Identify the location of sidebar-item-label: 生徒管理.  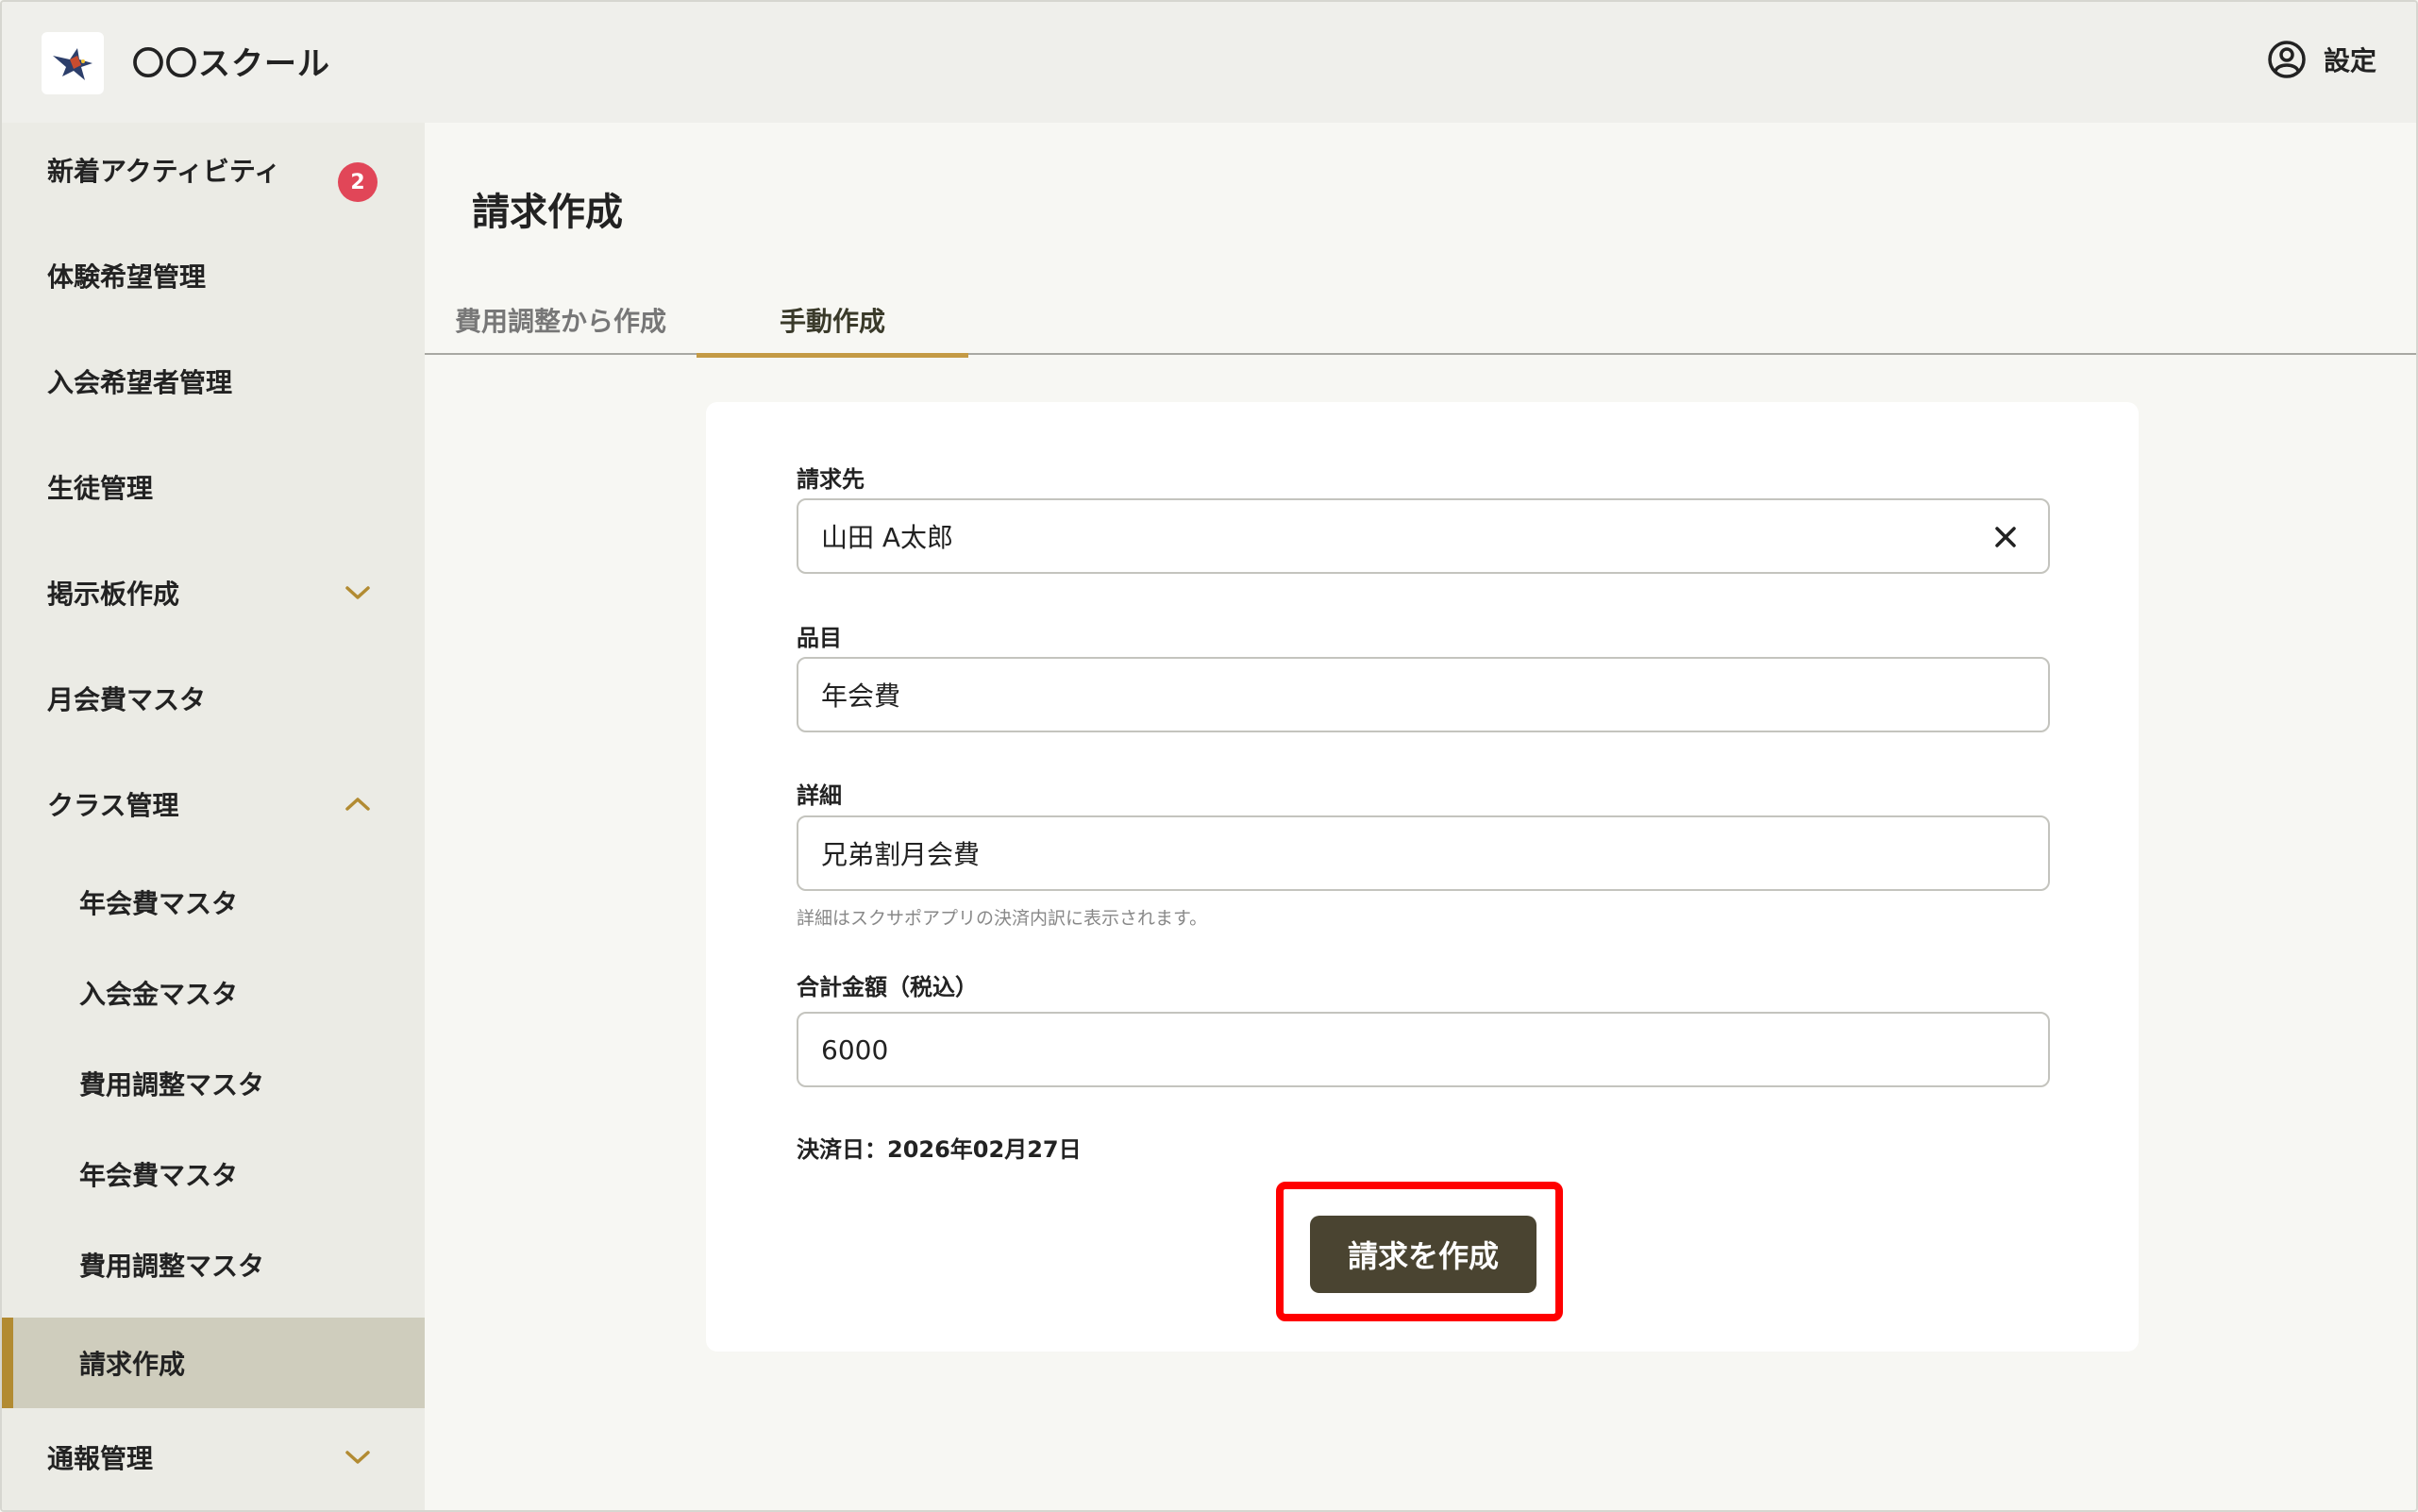
(100, 488).